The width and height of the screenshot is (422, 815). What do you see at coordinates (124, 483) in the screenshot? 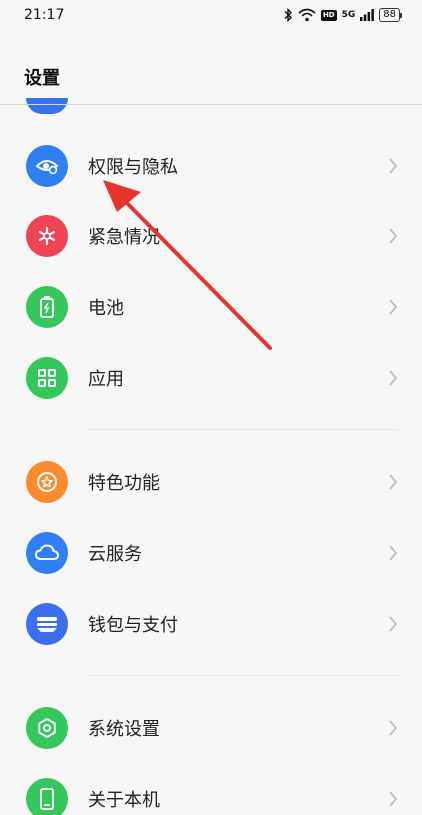
I see `settings-item-label: 特色功能` at bounding box center [124, 483].